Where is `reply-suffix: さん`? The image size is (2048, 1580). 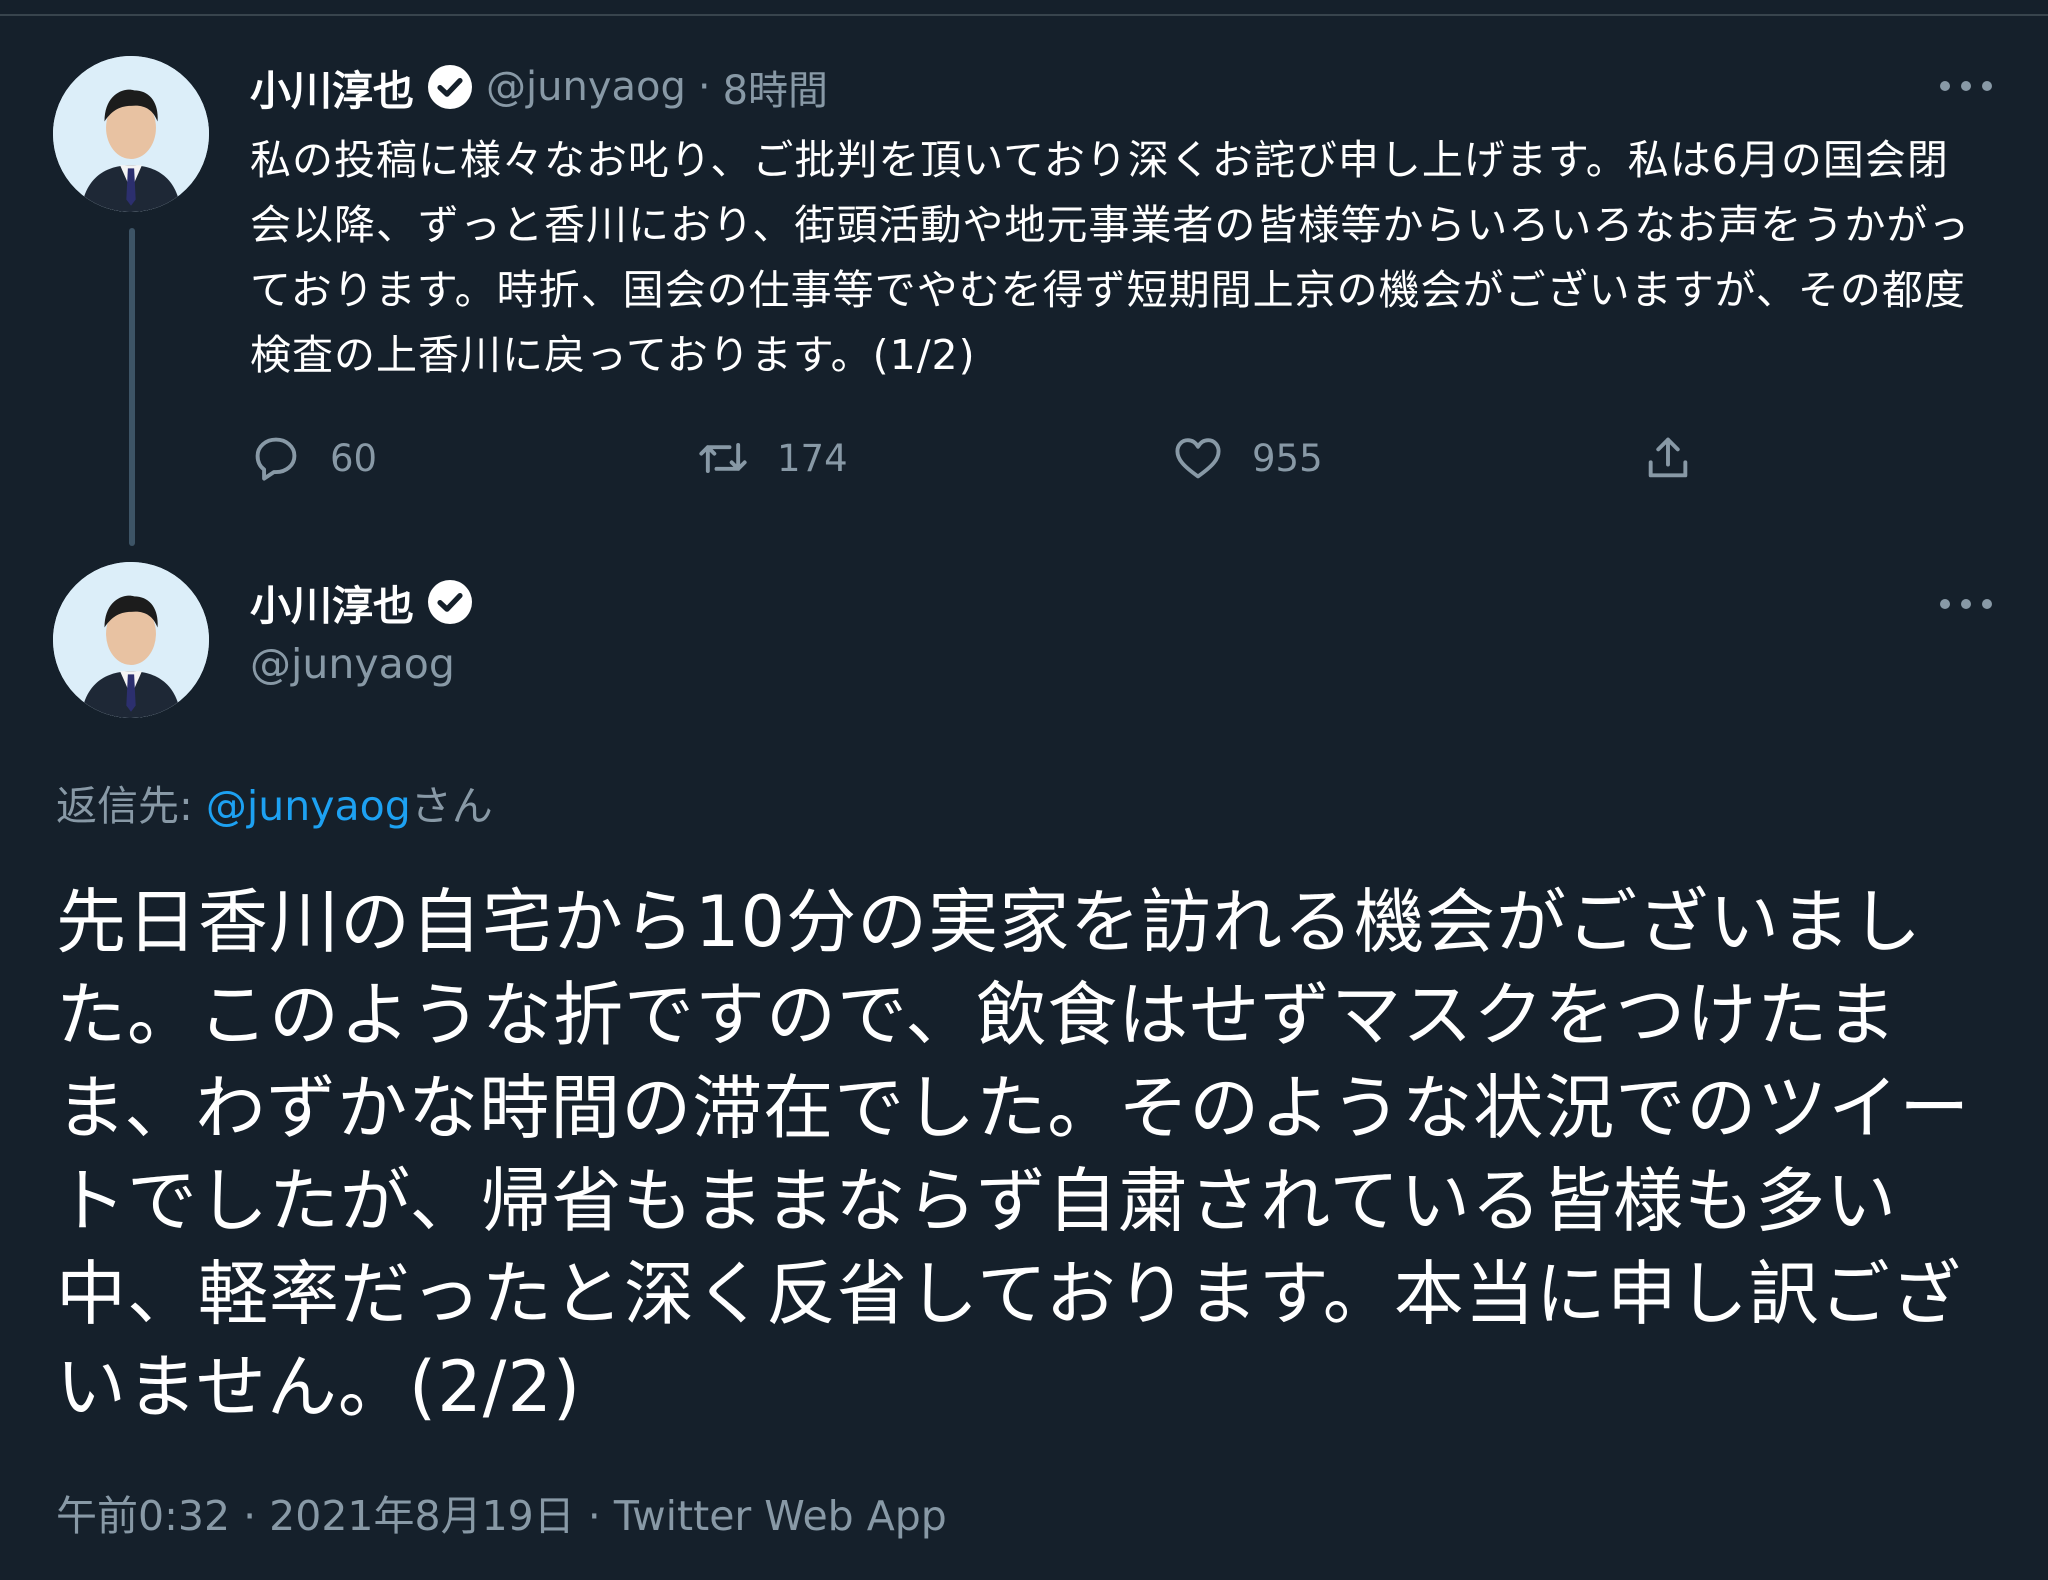 reply-suffix: さん is located at coordinates (451, 806).